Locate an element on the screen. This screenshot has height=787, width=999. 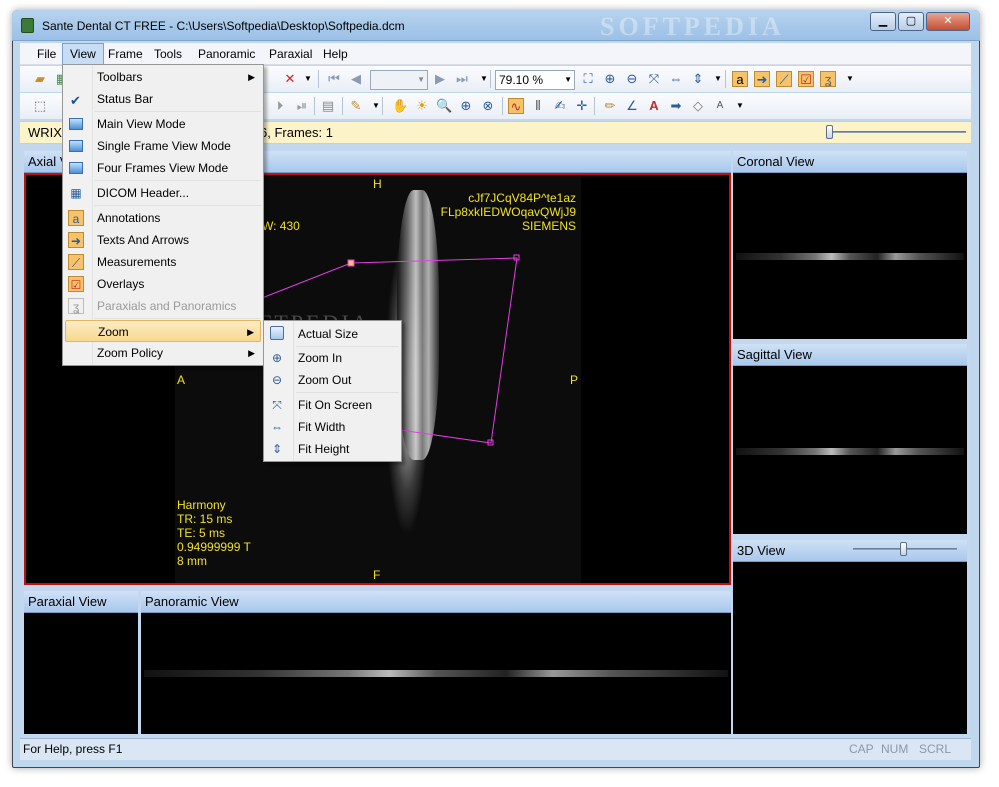
menu-item-zoom-policy: Zoom Policy ▶ is located at coordinates (163, 353).